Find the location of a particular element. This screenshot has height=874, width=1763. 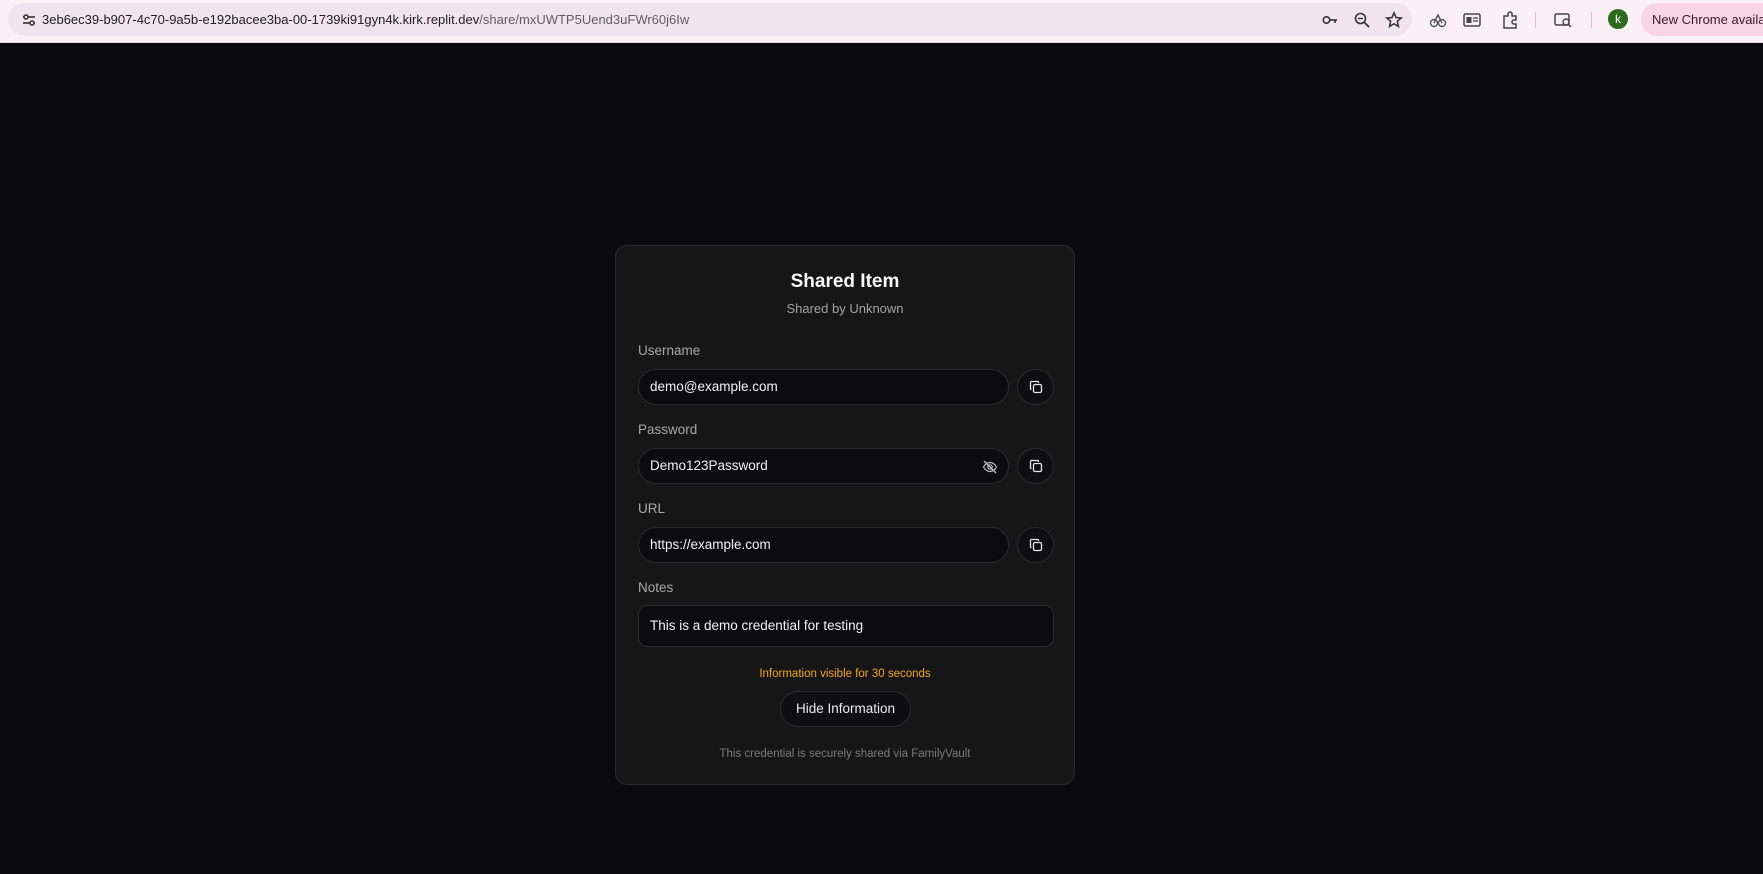

copy-password-button is located at coordinates (1035, 466).